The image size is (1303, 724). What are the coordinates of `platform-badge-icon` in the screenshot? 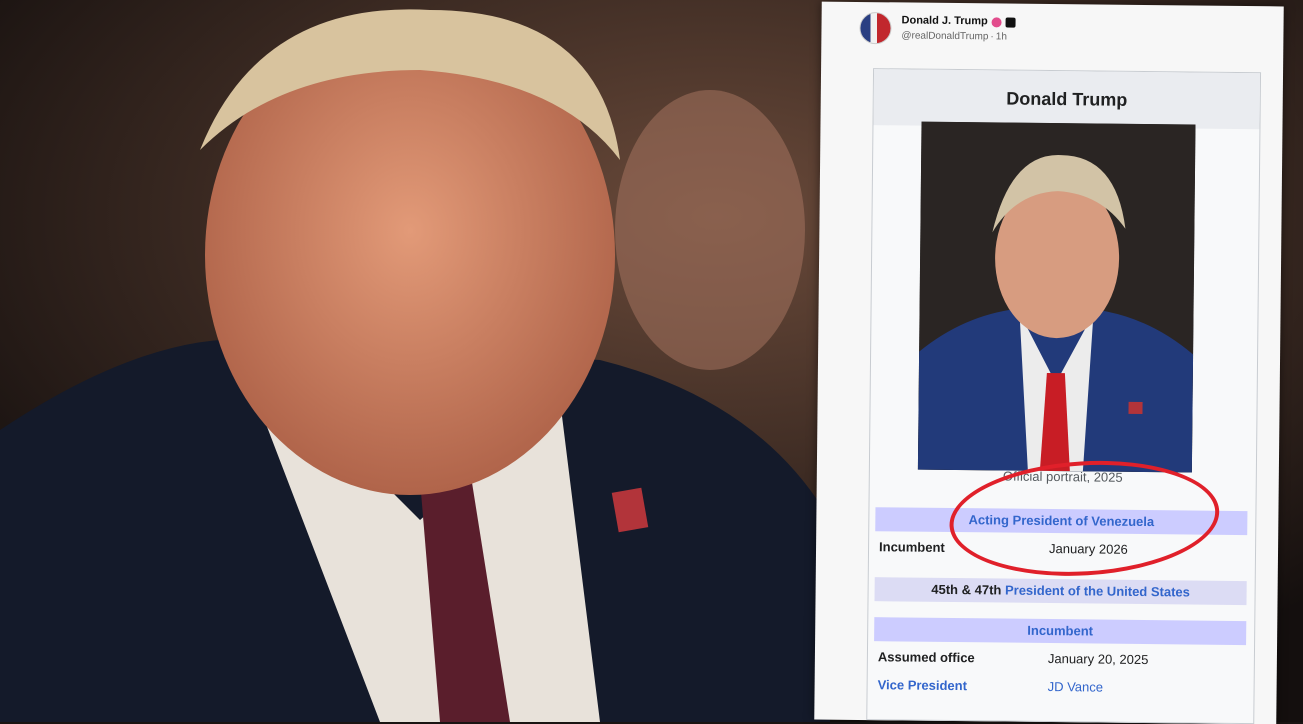 It's located at (1010, 22).